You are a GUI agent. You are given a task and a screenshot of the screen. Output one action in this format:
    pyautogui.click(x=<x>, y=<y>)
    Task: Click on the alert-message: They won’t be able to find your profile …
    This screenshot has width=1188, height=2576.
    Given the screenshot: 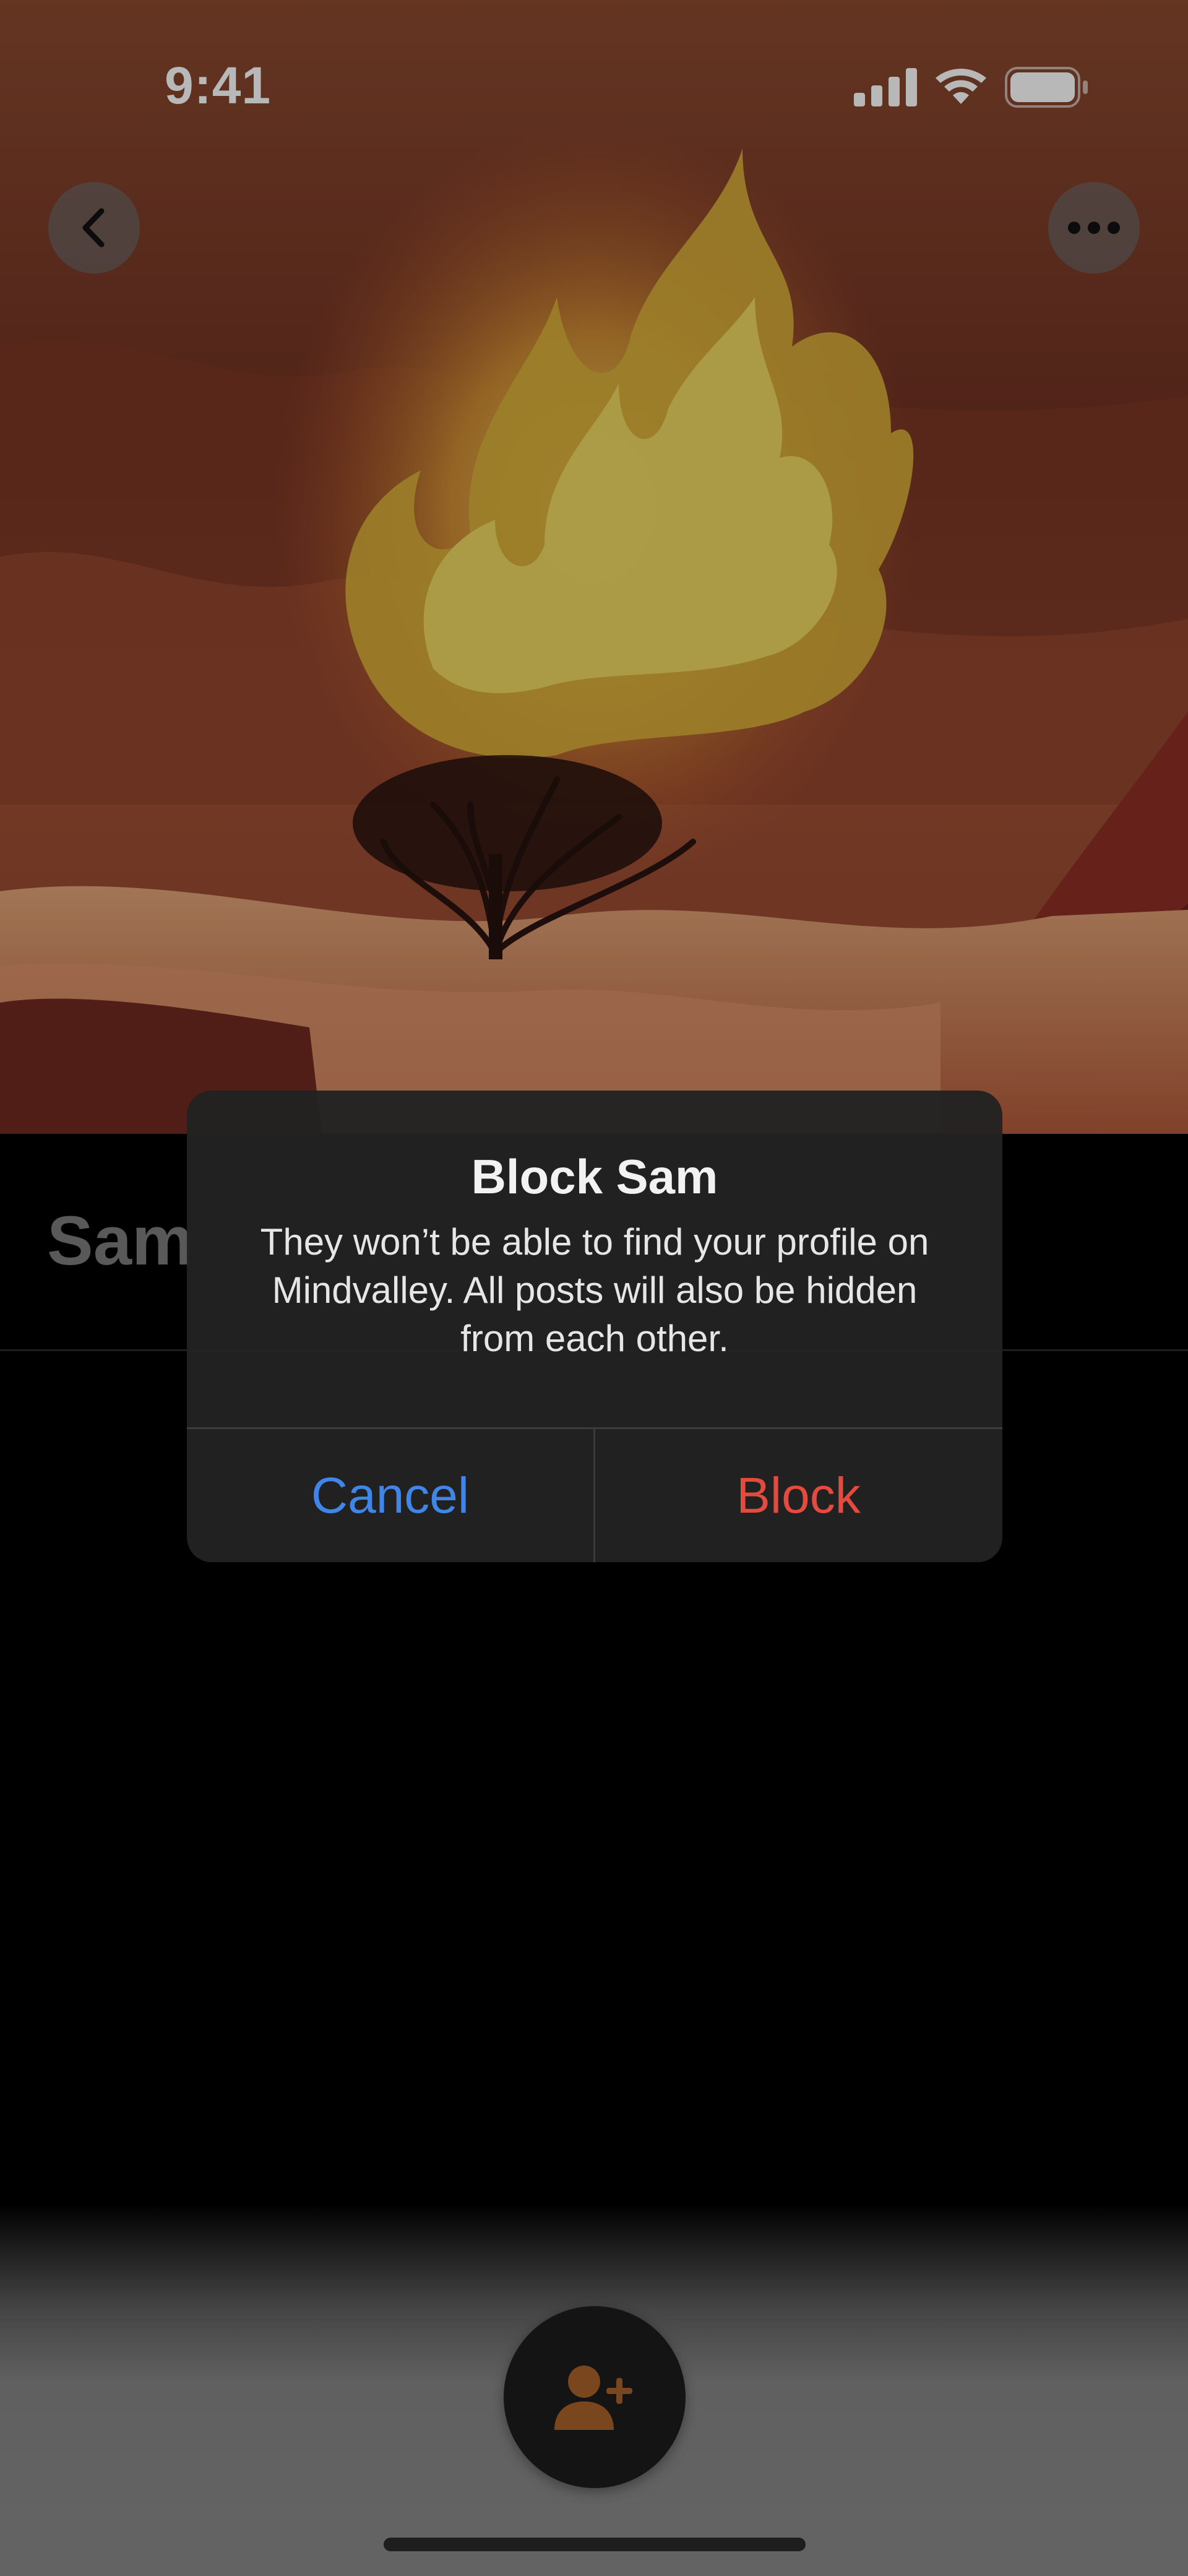 What is the action you would take?
    pyautogui.click(x=594, y=1290)
    